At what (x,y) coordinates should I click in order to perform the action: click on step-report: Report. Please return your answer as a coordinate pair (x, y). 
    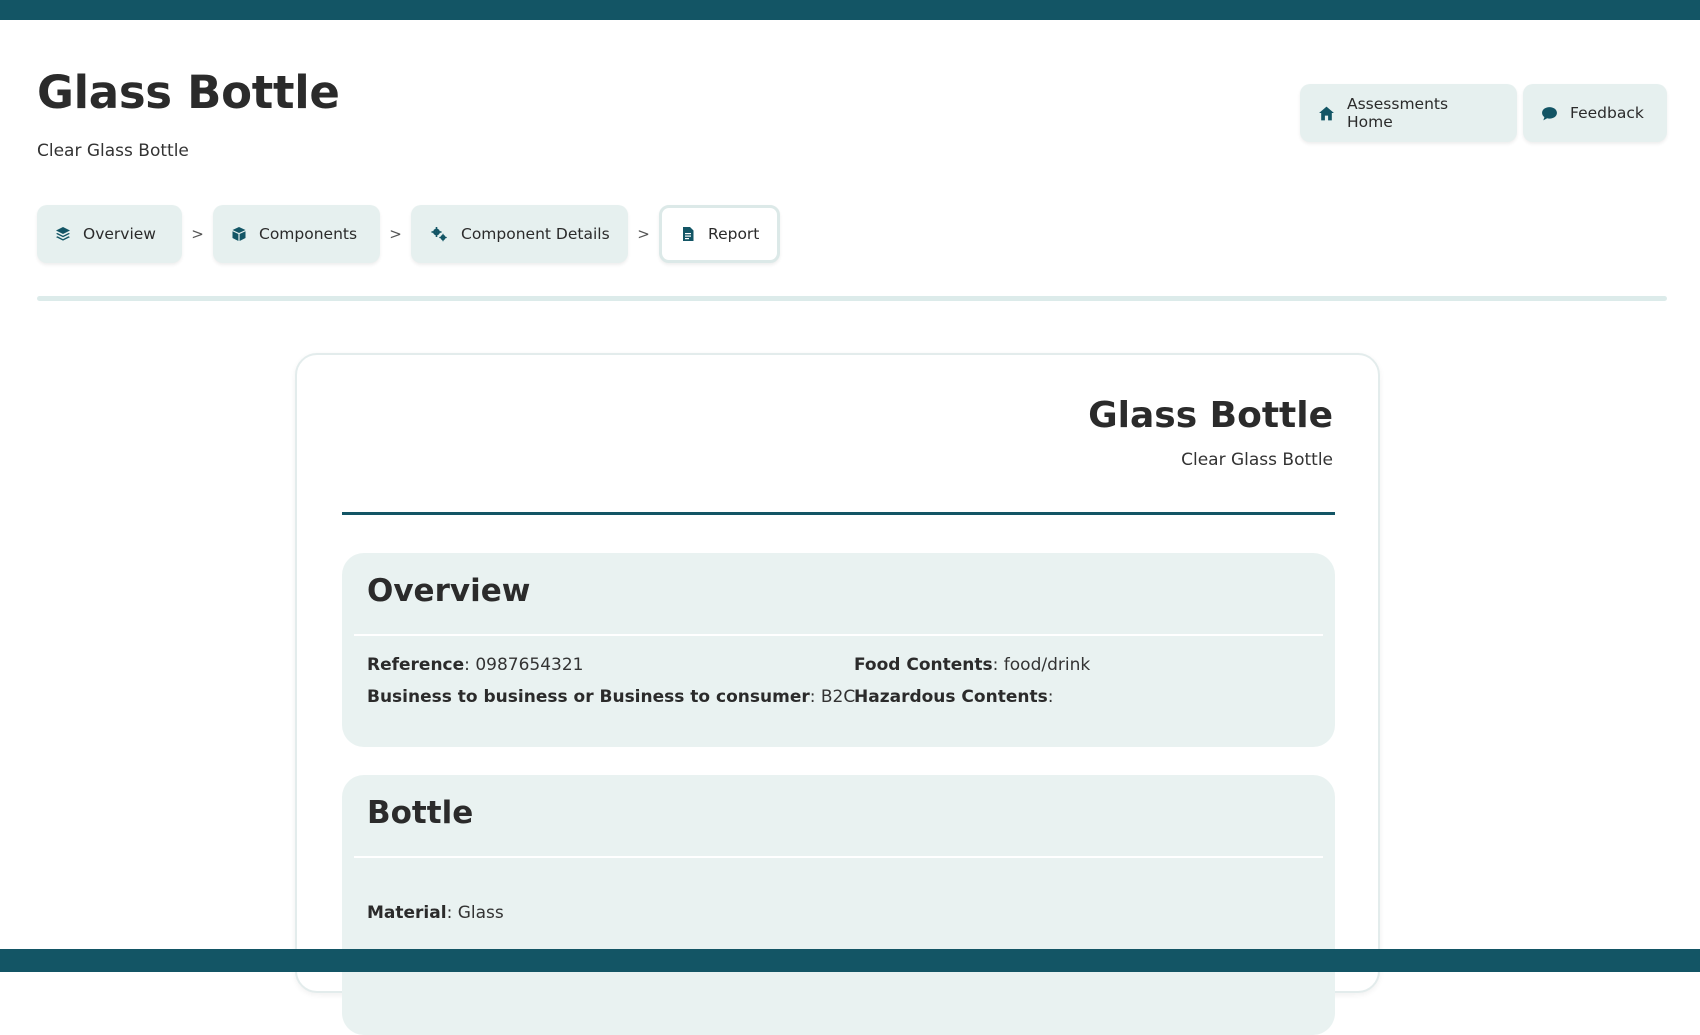
    Looking at the image, I should click on (719, 234).